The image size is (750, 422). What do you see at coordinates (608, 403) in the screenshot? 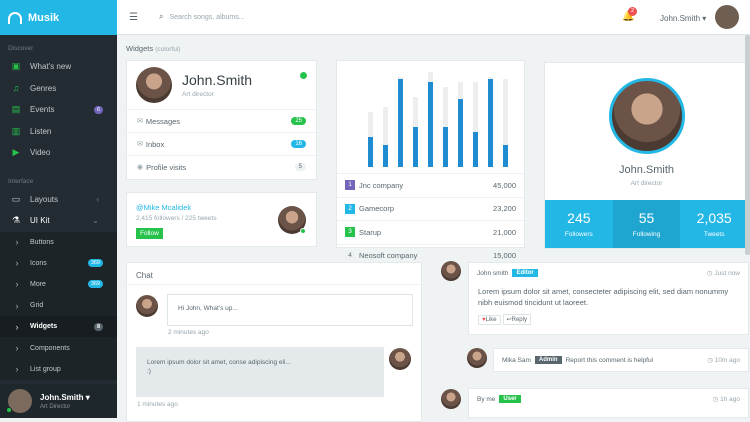
I see `comment-card: By me User ◷ 1h ago` at bounding box center [608, 403].